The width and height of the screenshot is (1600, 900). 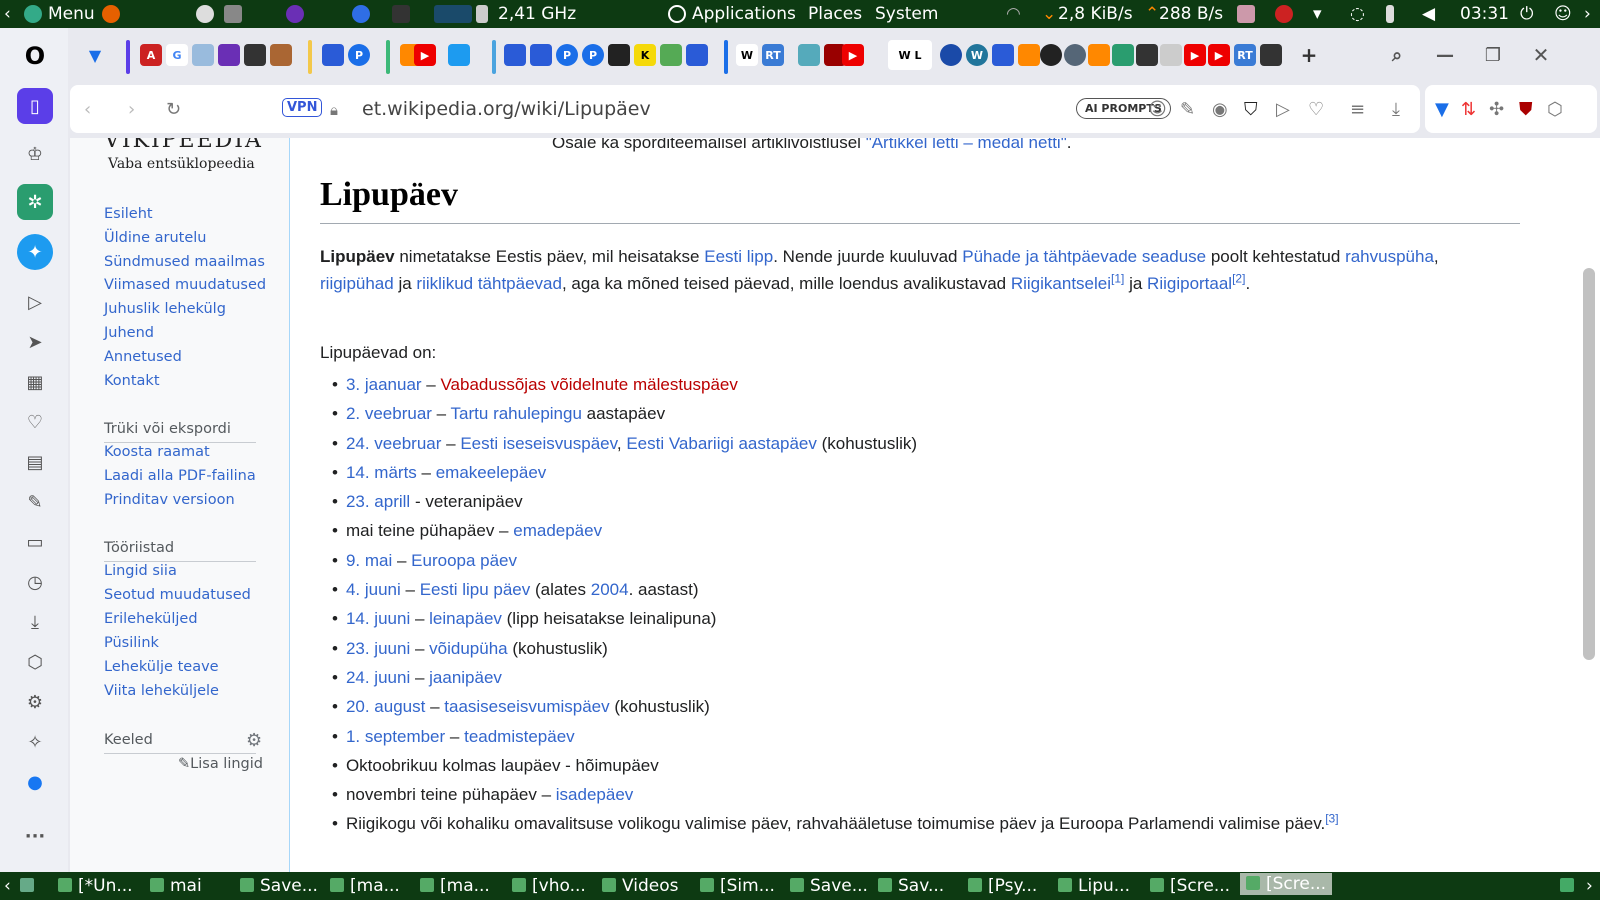 I want to click on heart-icon: ♡, so click(x=35, y=422).